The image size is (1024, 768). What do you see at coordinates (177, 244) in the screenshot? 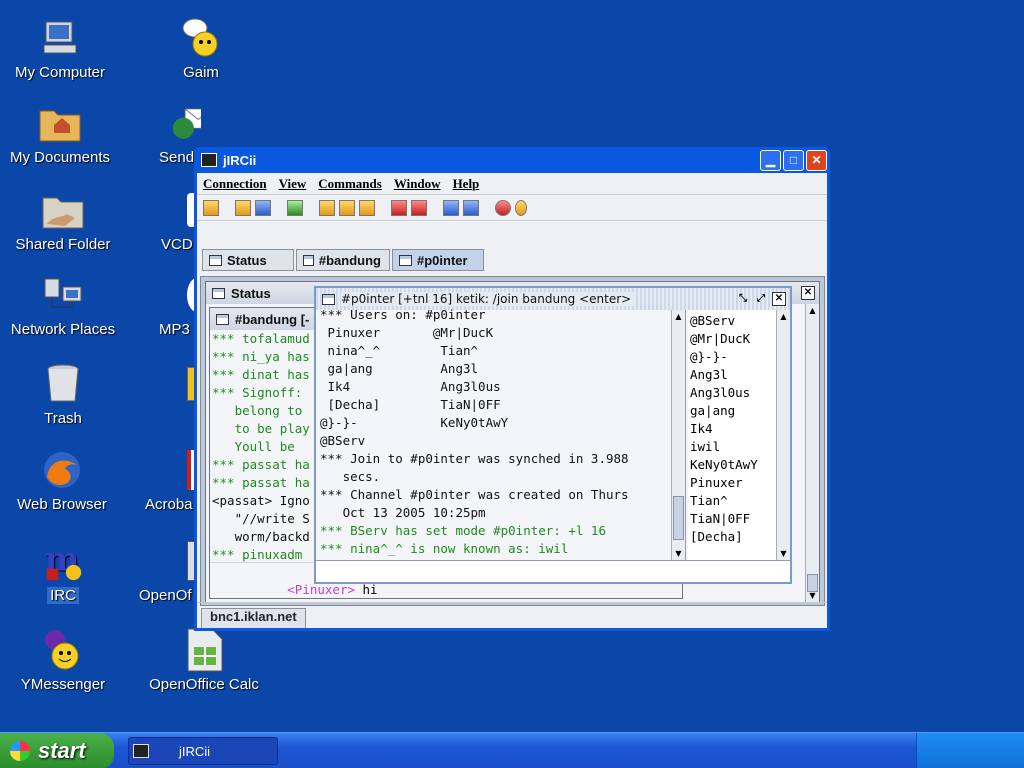
I see `desktop-icon-label: VCD` at bounding box center [177, 244].